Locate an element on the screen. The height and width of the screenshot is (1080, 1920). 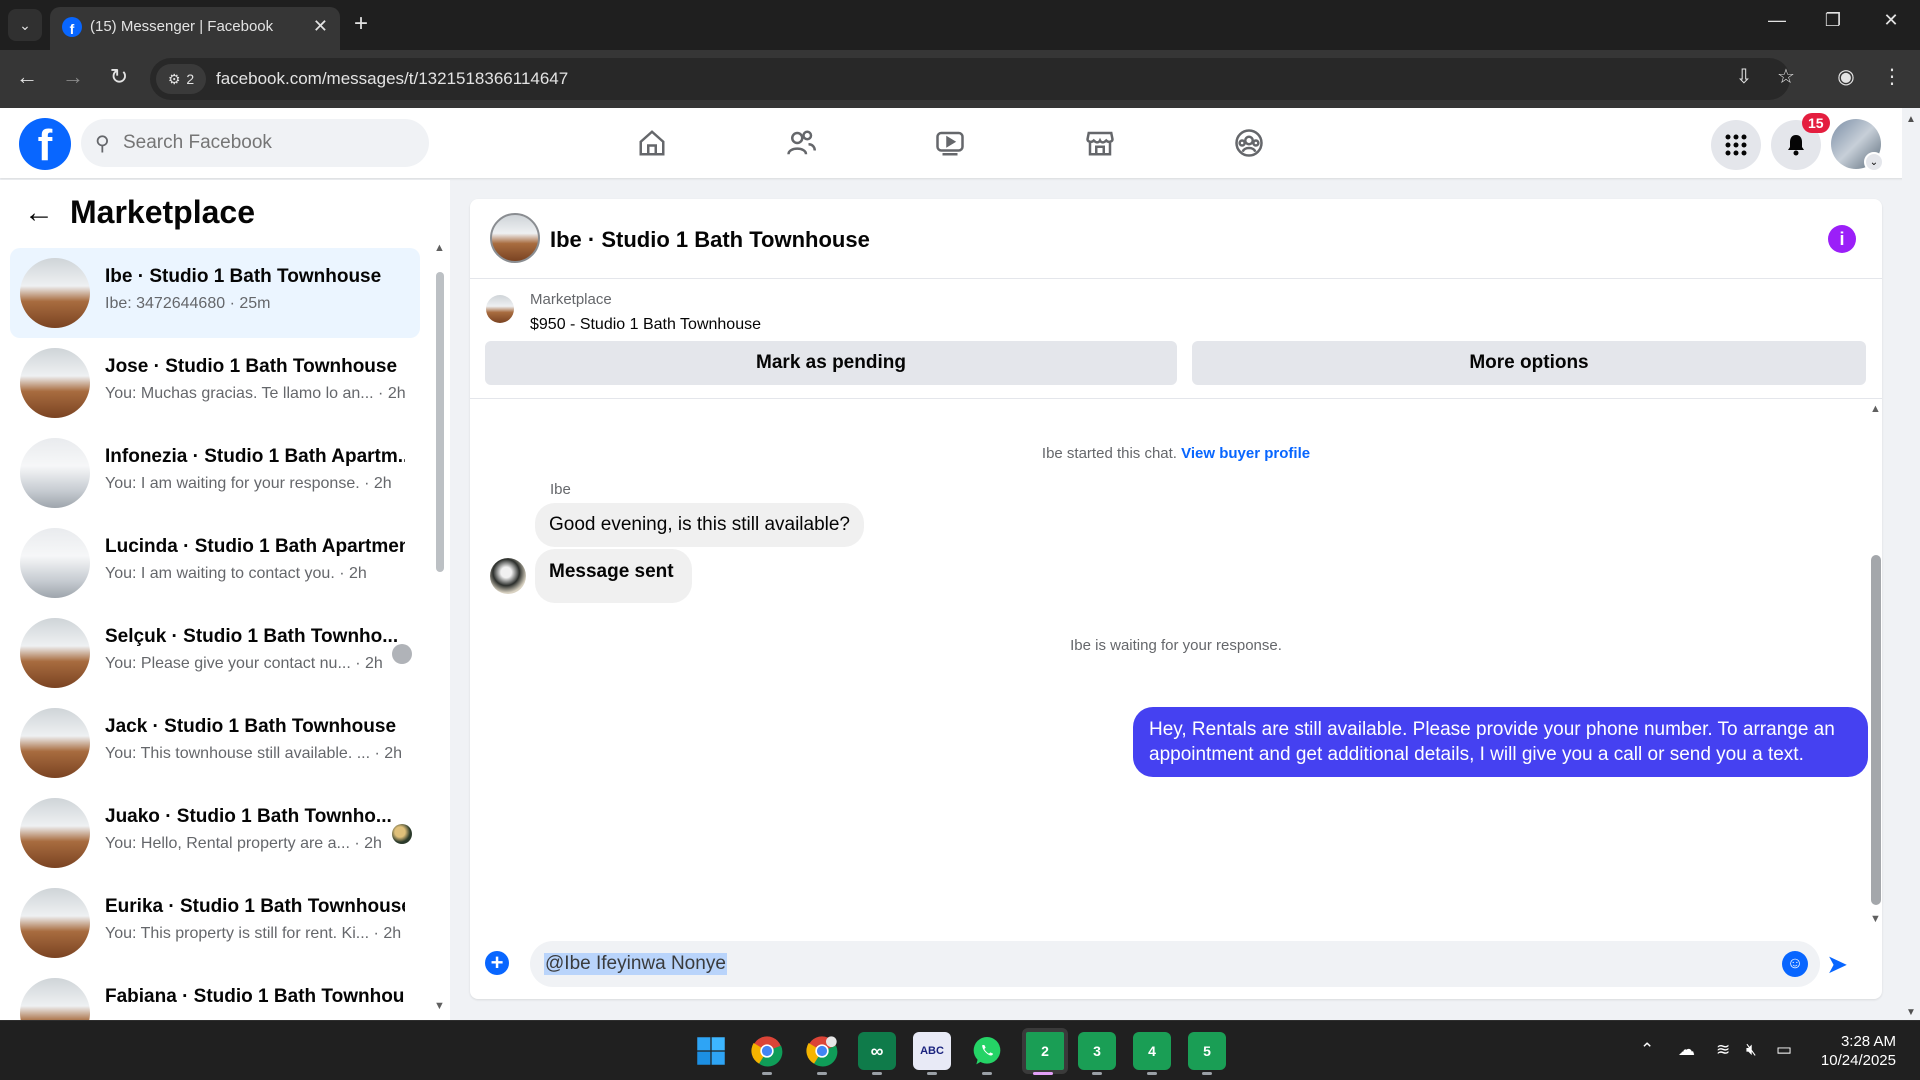
chrome-icon is located at coordinates (767, 1051).